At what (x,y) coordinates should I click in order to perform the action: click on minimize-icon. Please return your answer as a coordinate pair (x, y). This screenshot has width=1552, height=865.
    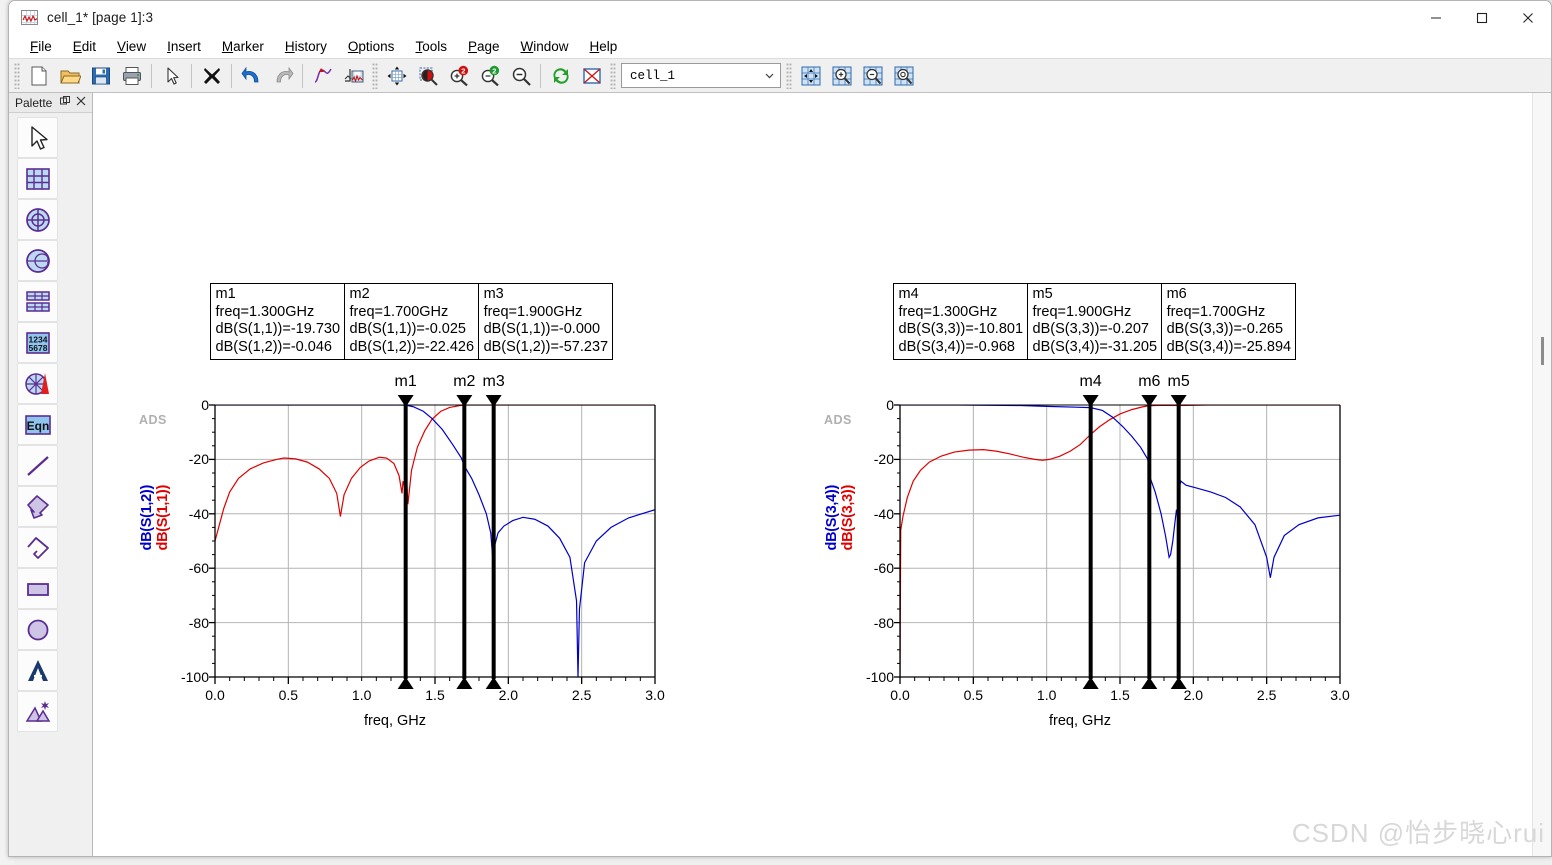
    Looking at the image, I should click on (1436, 17).